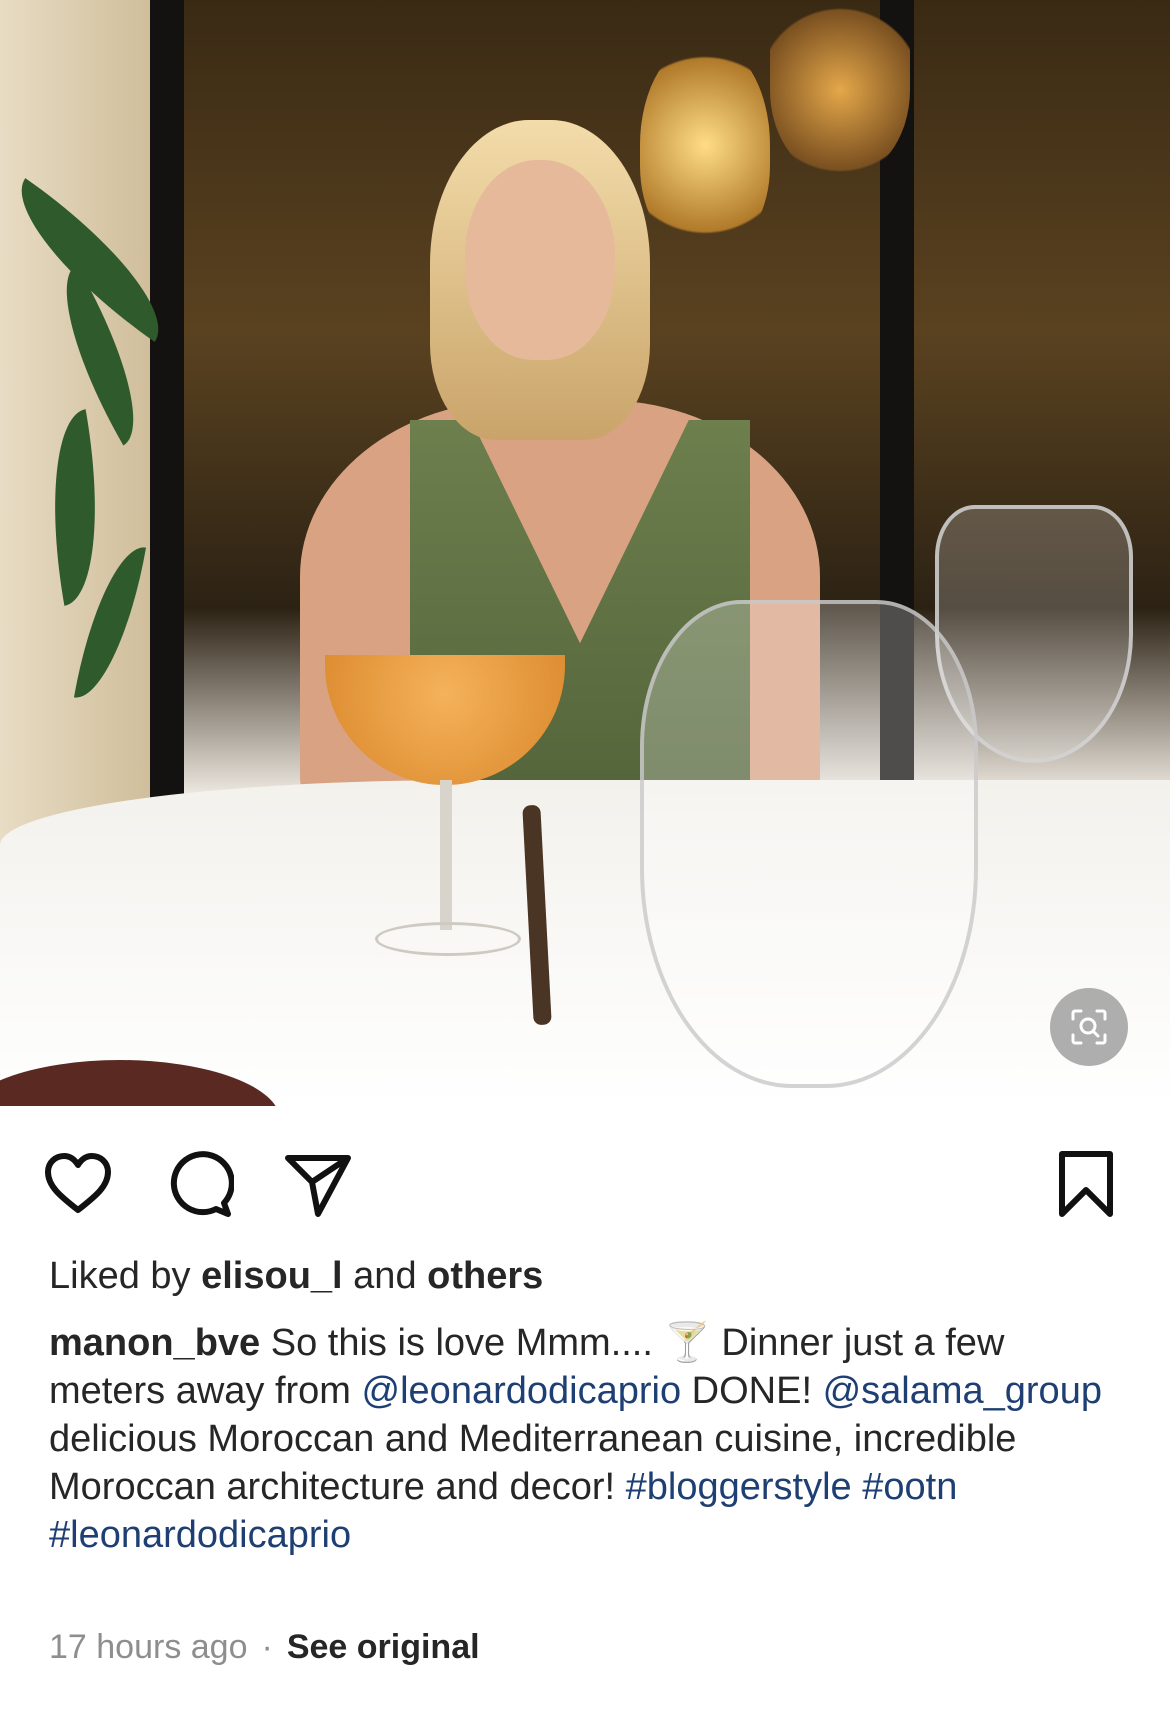 This screenshot has width=1170, height=1734. I want to click on photo-glass-stem, so click(446, 855).